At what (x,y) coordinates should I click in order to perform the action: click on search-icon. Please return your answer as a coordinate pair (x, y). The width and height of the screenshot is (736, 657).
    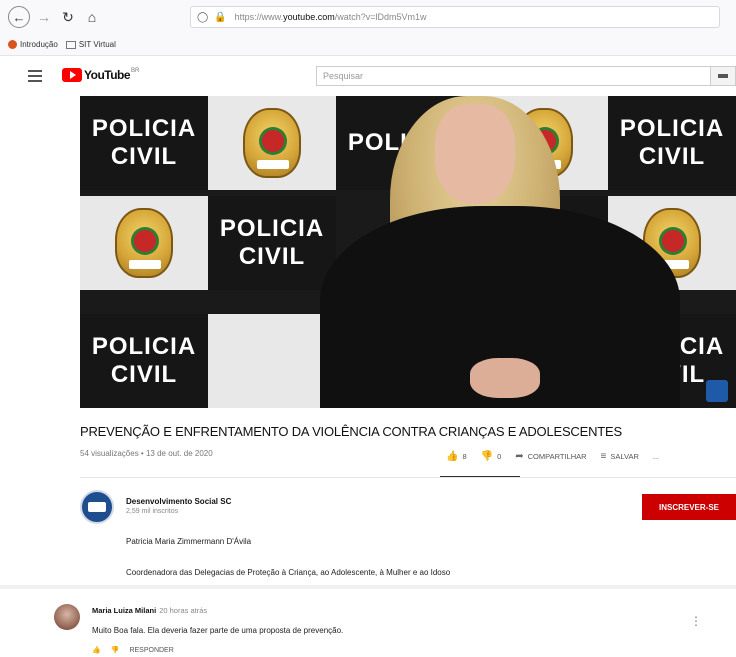
    Looking at the image, I should click on (723, 76).